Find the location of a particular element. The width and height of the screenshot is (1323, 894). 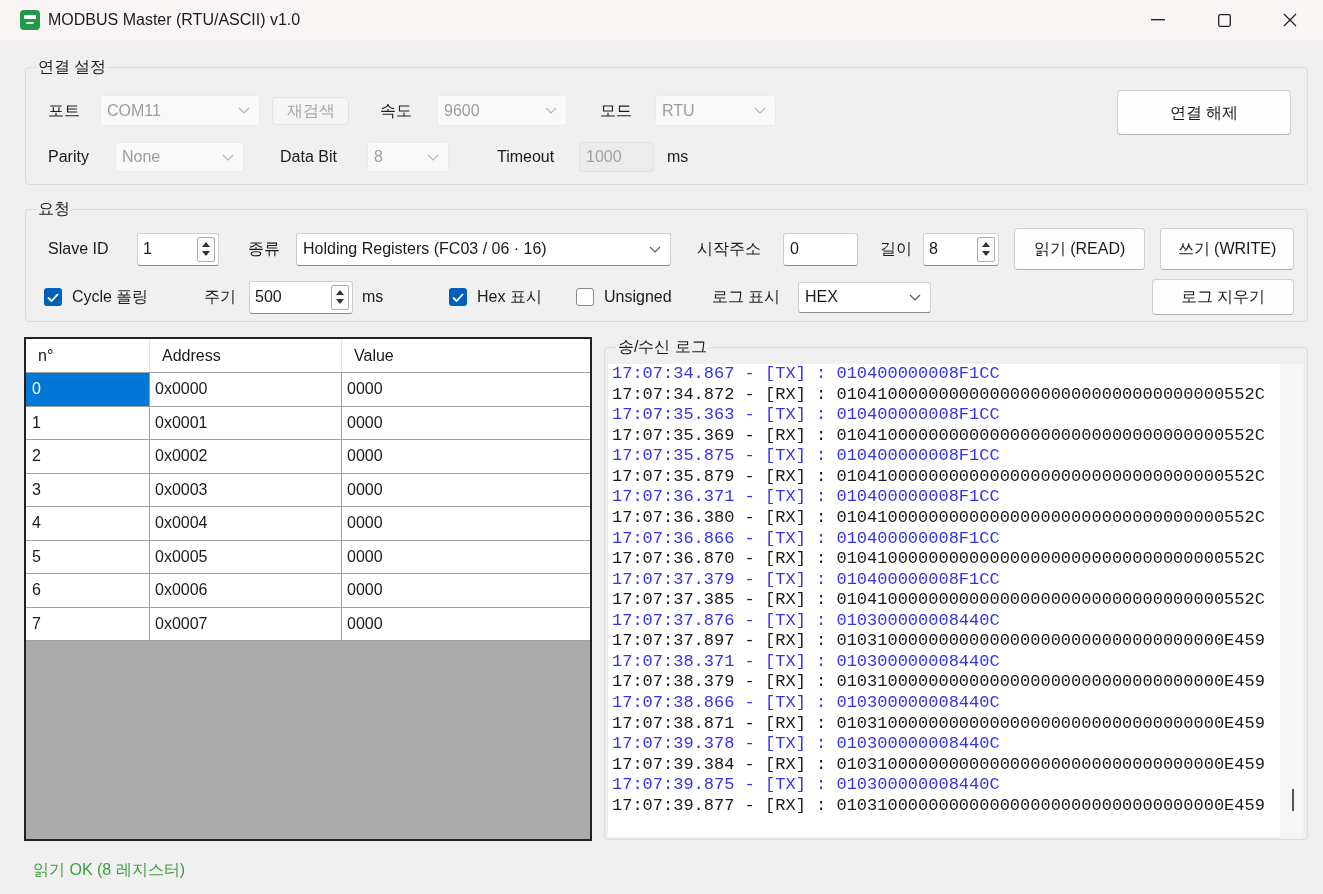

log-line: 17:07:39.875 - [TX] : 010300000008440C is located at coordinates (806, 785).